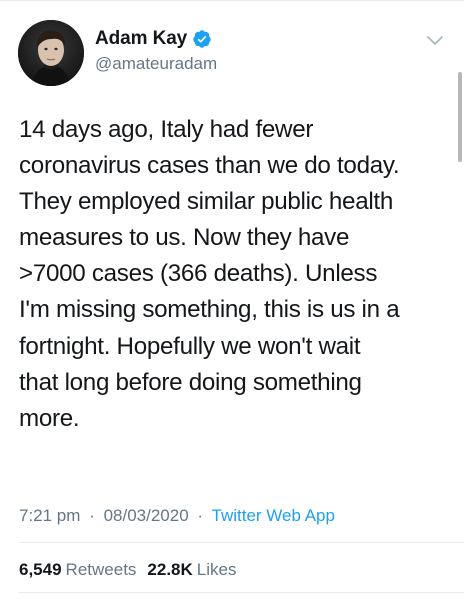  I want to click on tweet-stats: 6,549 Retweets 22.8K Likes, so click(127, 570).